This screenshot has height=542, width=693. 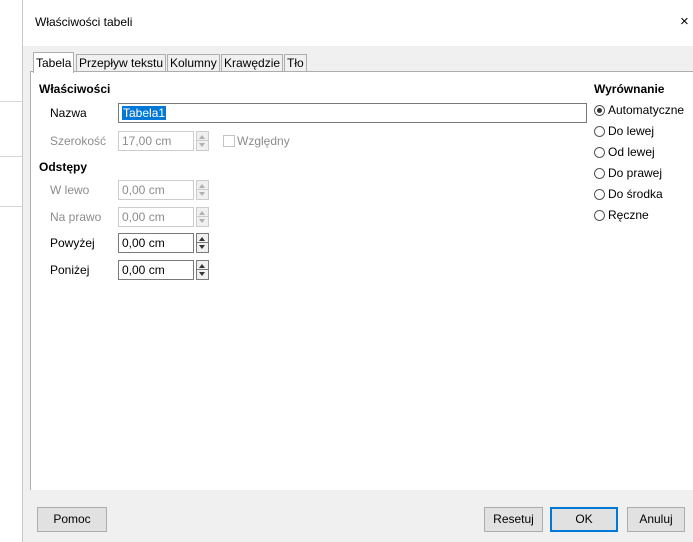 What do you see at coordinates (63, 167) in the screenshot?
I see `spacing-heading: Odstępy` at bounding box center [63, 167].